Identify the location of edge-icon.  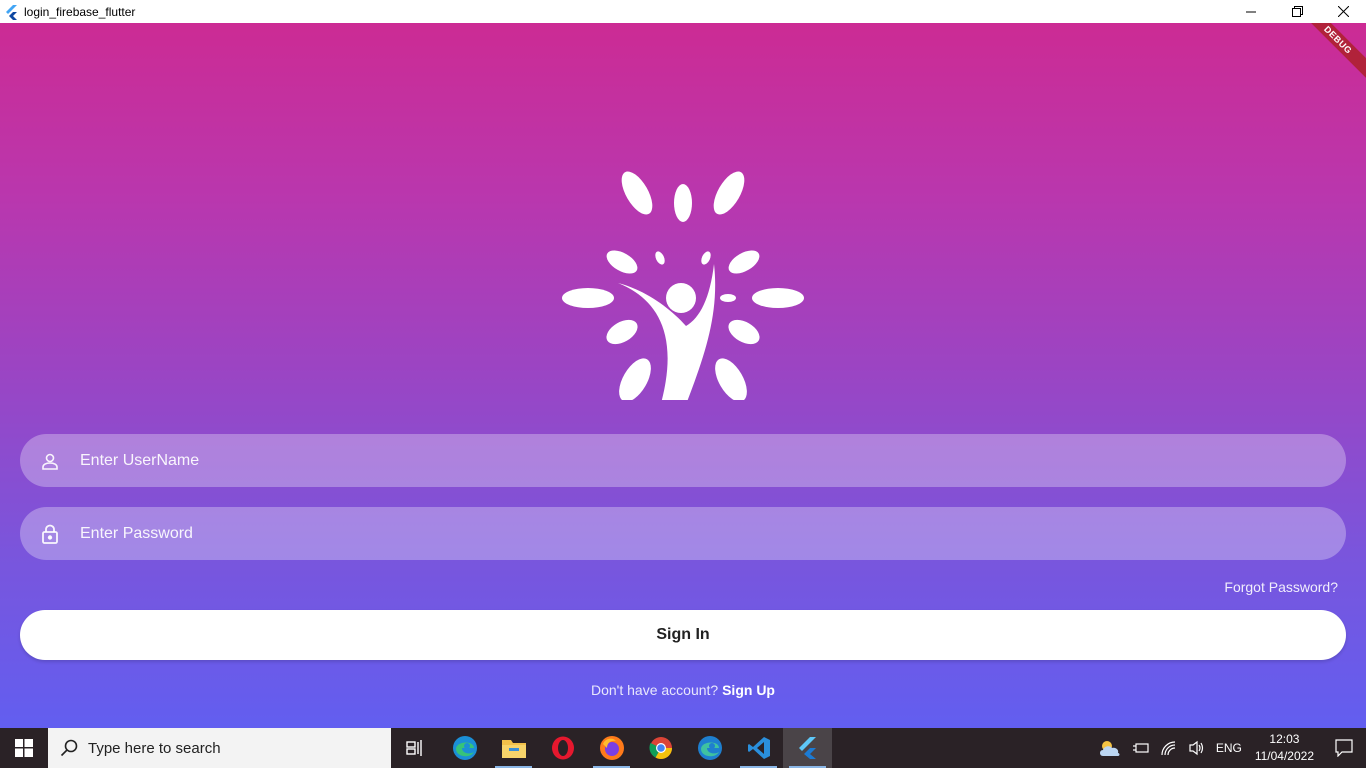
(464, 748).